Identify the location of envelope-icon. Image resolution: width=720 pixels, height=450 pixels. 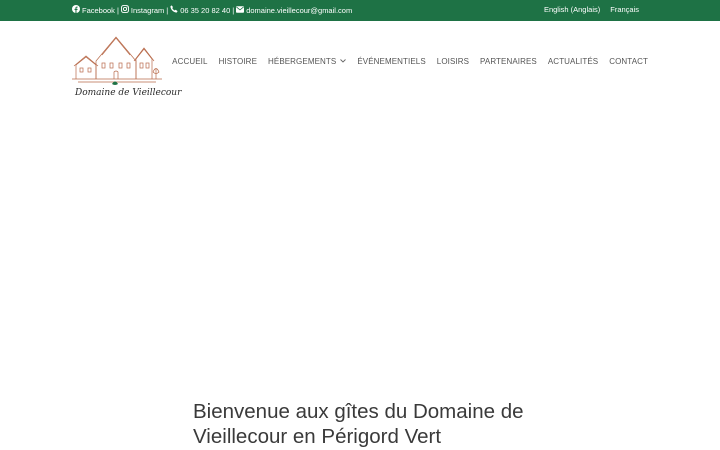
(240, 10).